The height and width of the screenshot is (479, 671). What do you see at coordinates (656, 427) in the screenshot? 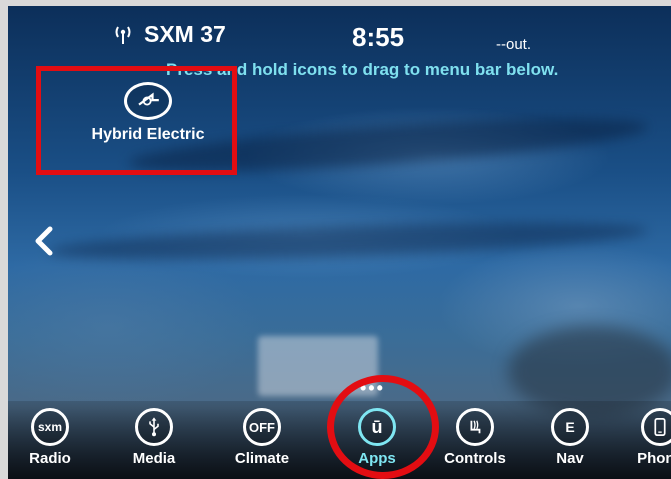
I see `phone-icon` at bounding box center [656, 427].